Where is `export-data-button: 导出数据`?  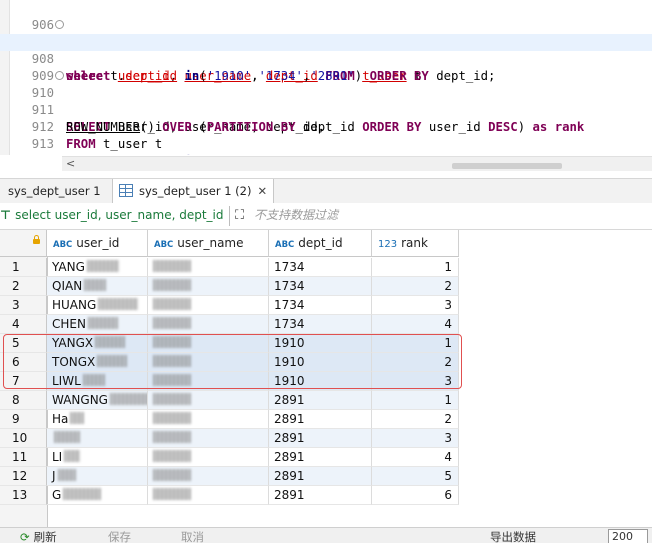
export-data-button: 导出数据 is located at coordinates (513, 536).